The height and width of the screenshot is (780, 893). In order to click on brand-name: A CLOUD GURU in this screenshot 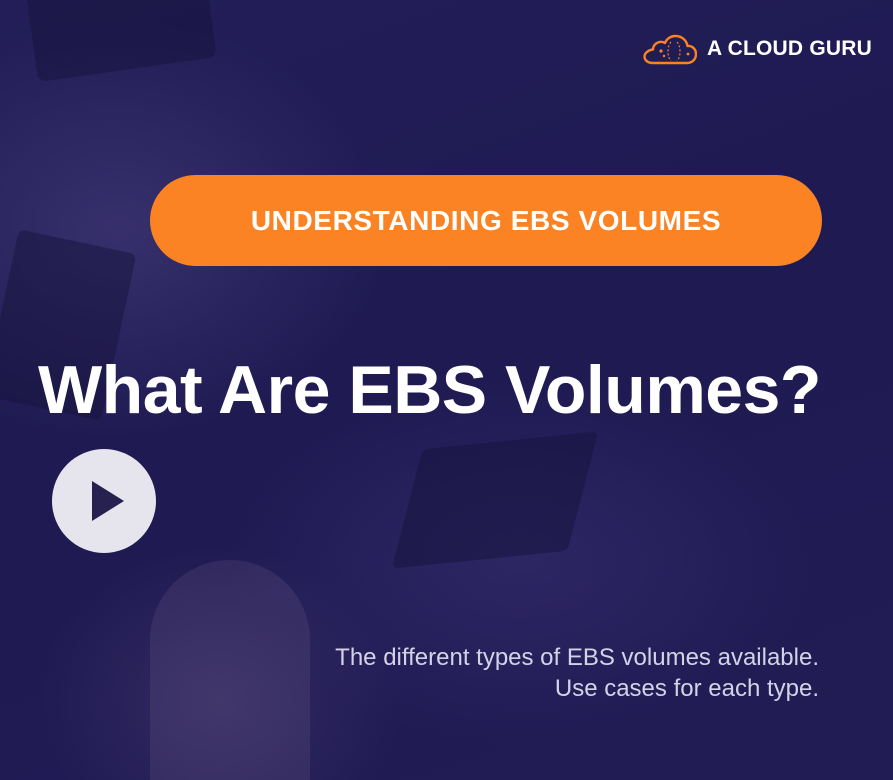, I will do `click(789, 48)`.